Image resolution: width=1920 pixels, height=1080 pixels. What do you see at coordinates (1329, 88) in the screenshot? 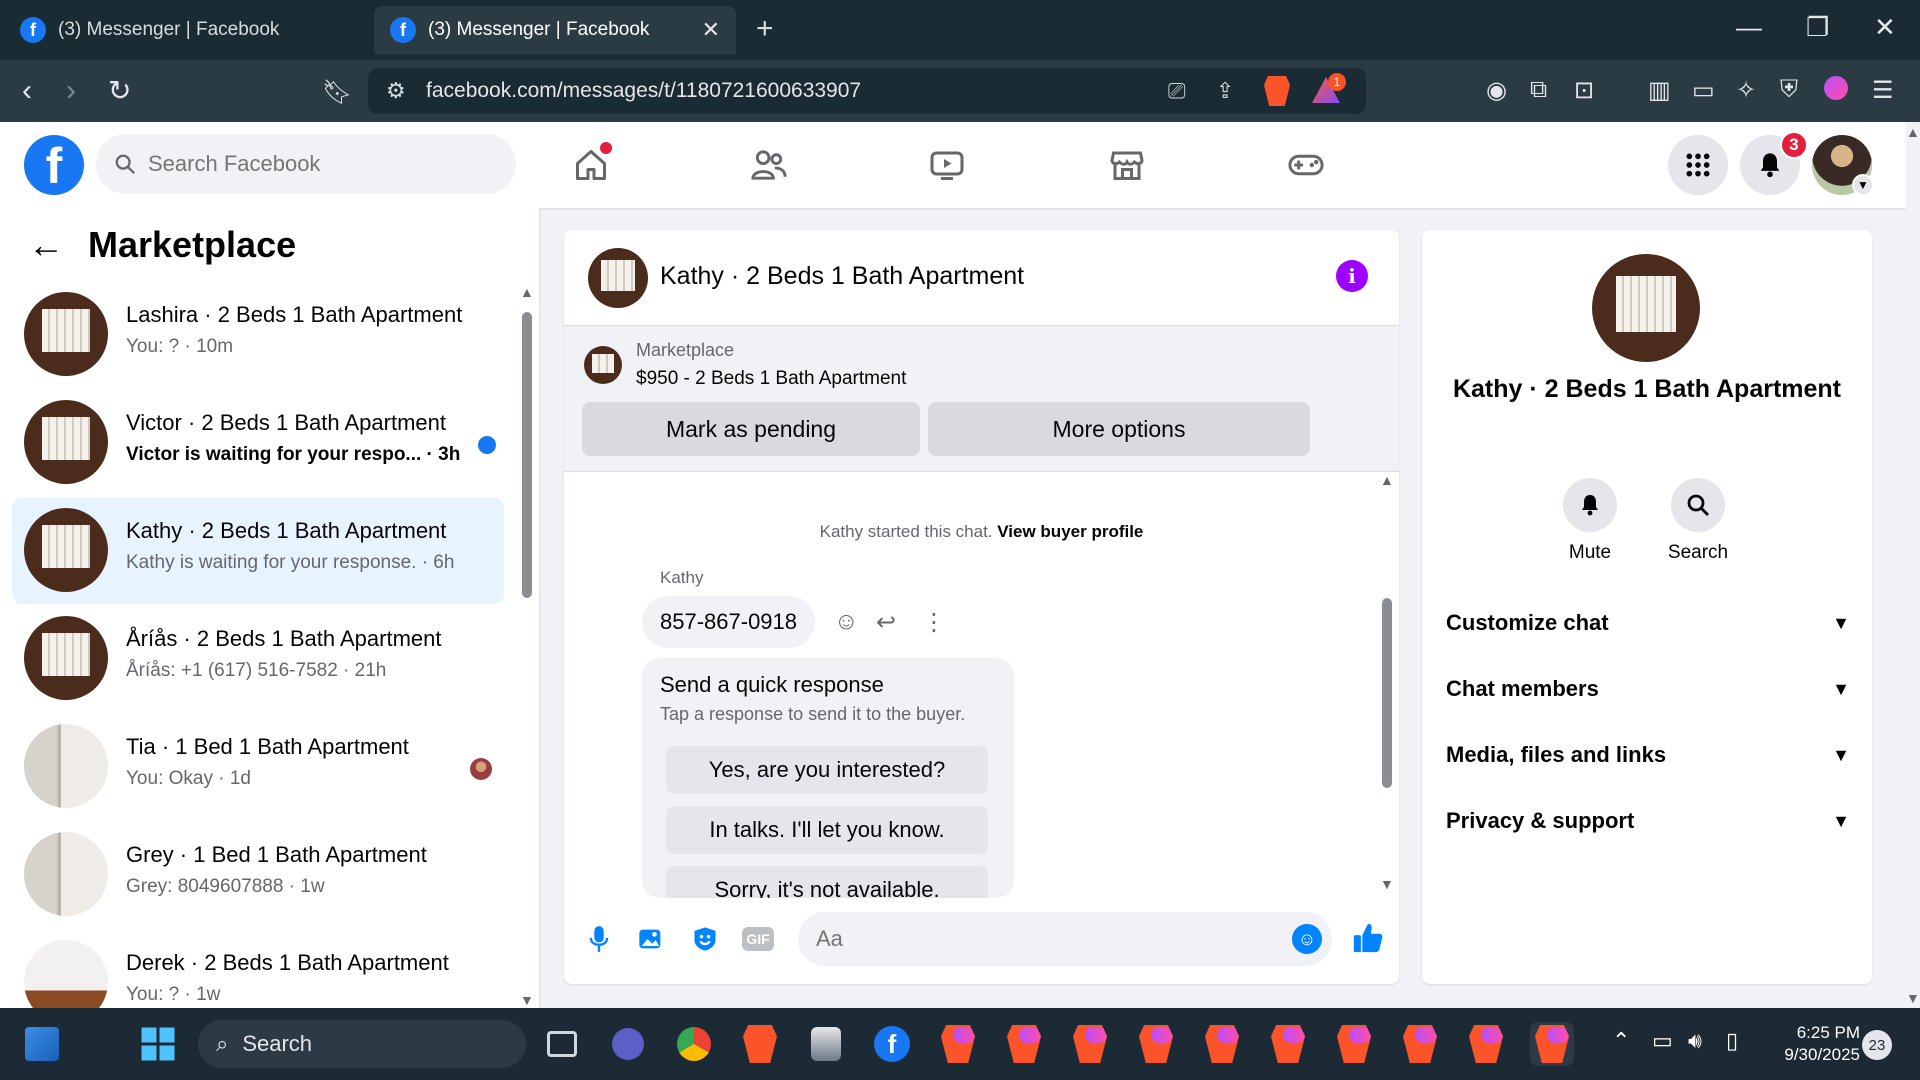
I see `brave-rewards-icon: 1` at bounding box center [1329, 88].